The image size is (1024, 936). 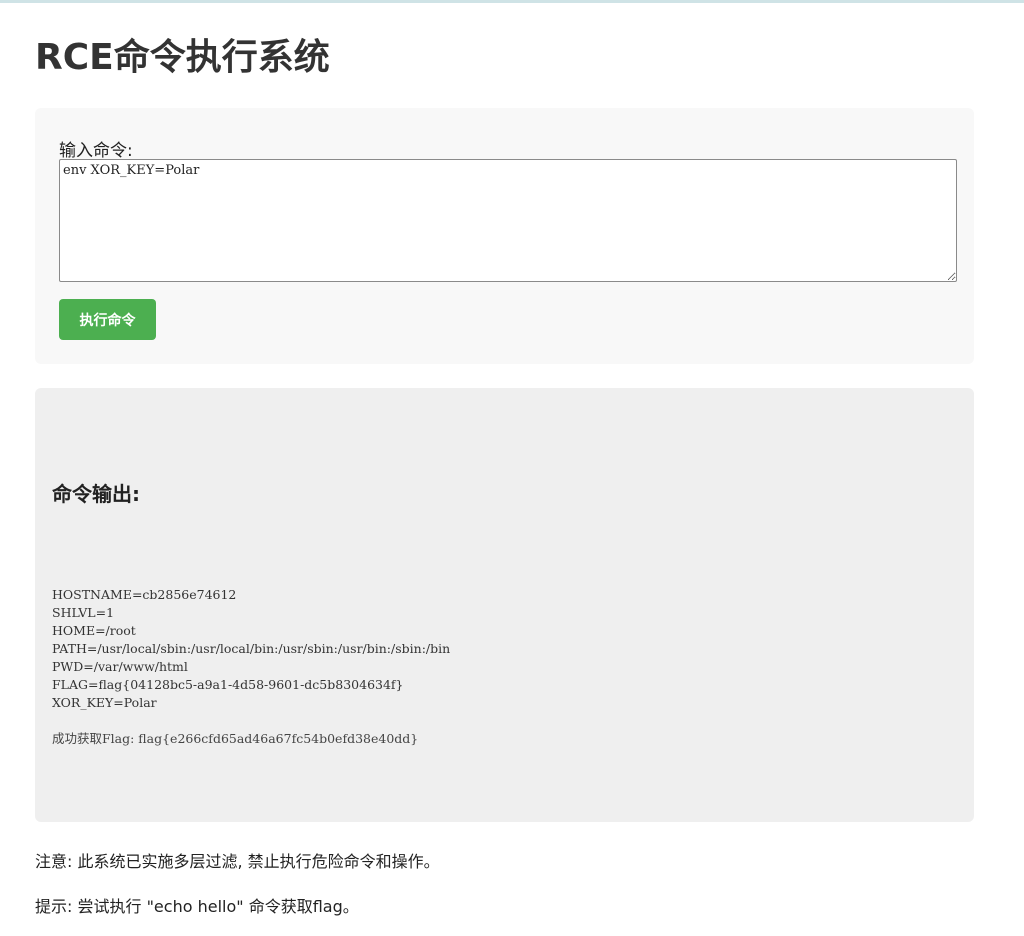 I want to click on hint-note: 提示: 尝试执行 "echo hello" 命令获取flag。, so click(x=197, y=906).